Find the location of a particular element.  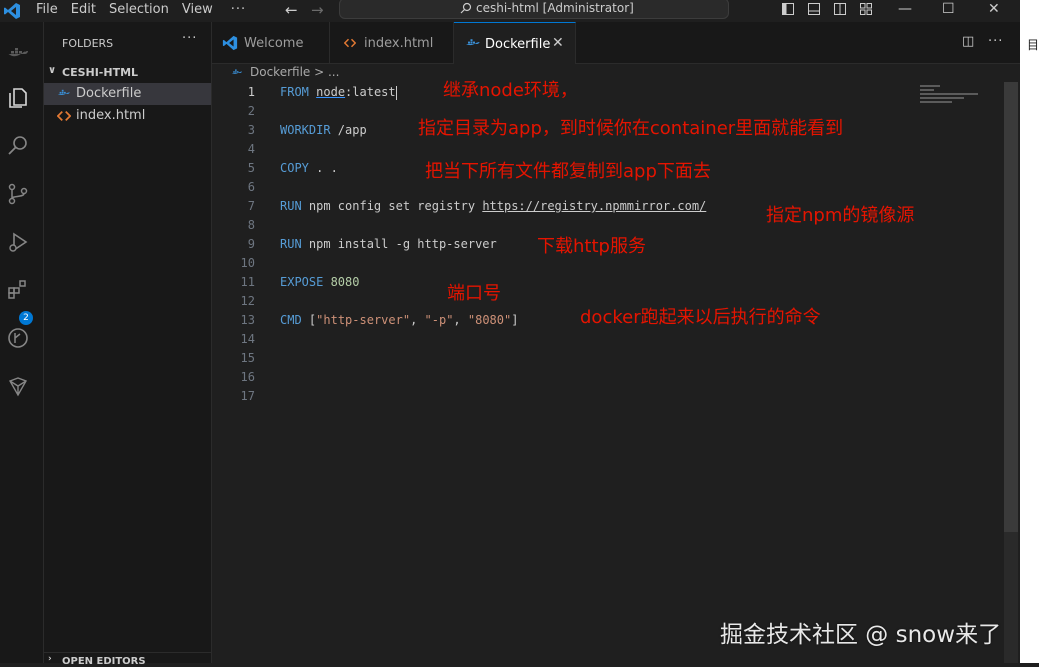

folder-name: CESHI-HTML is located at coordinates (100, 72).